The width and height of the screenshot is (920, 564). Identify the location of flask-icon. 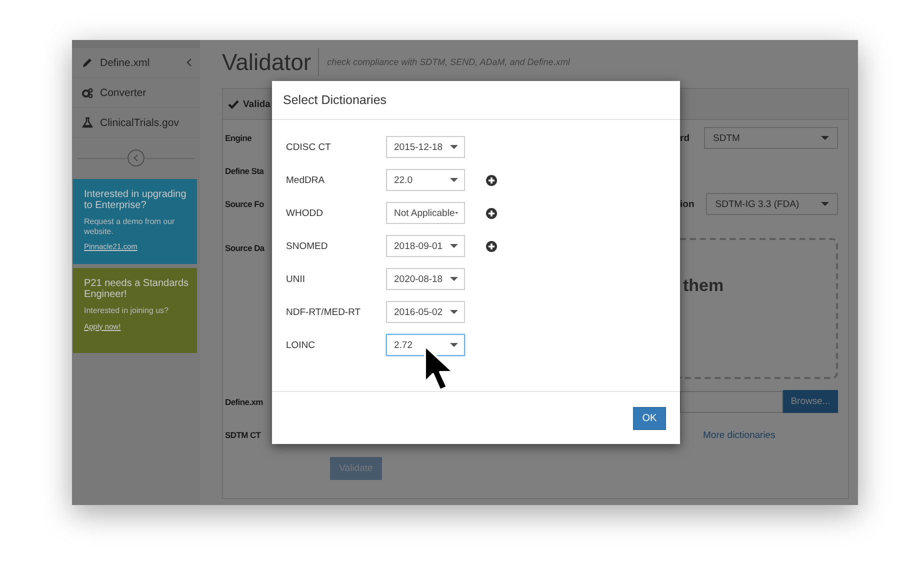
(87, 122).